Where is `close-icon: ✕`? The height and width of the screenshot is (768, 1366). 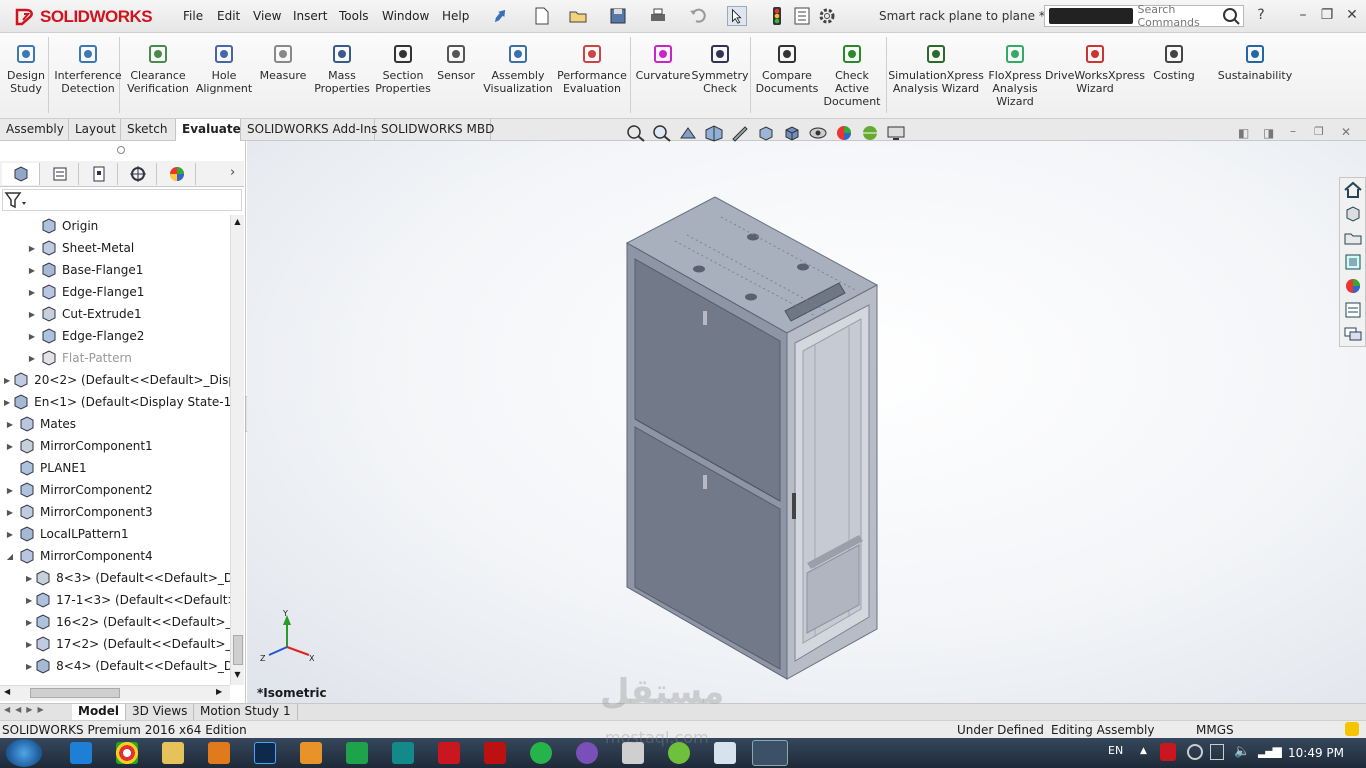 close-icon: ✕ is located at coordinates (1352, 15).